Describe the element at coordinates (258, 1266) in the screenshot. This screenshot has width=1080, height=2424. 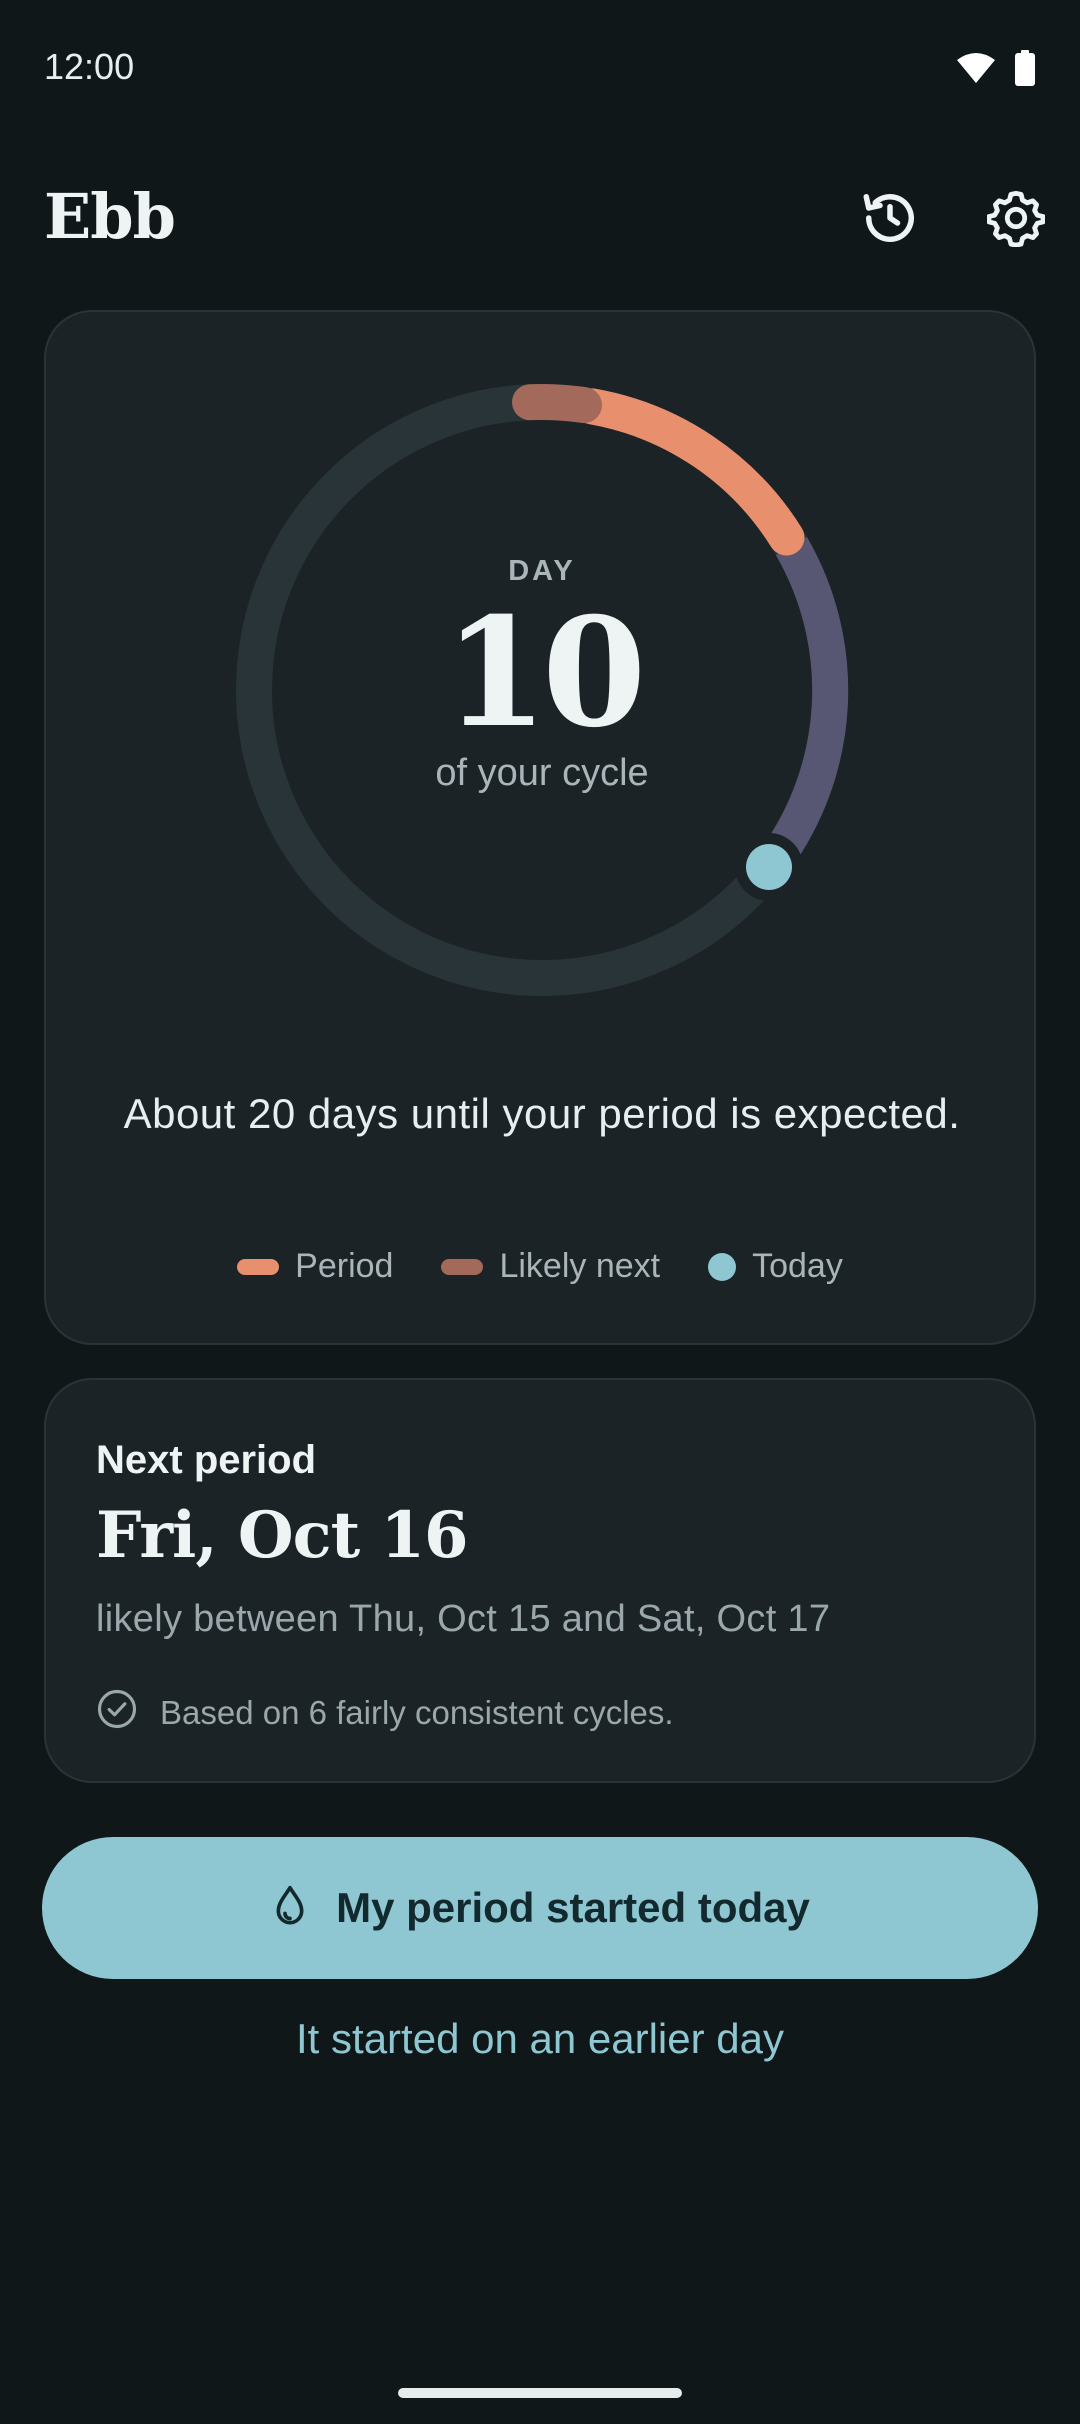
I see `legend-period-swatch` at that location.